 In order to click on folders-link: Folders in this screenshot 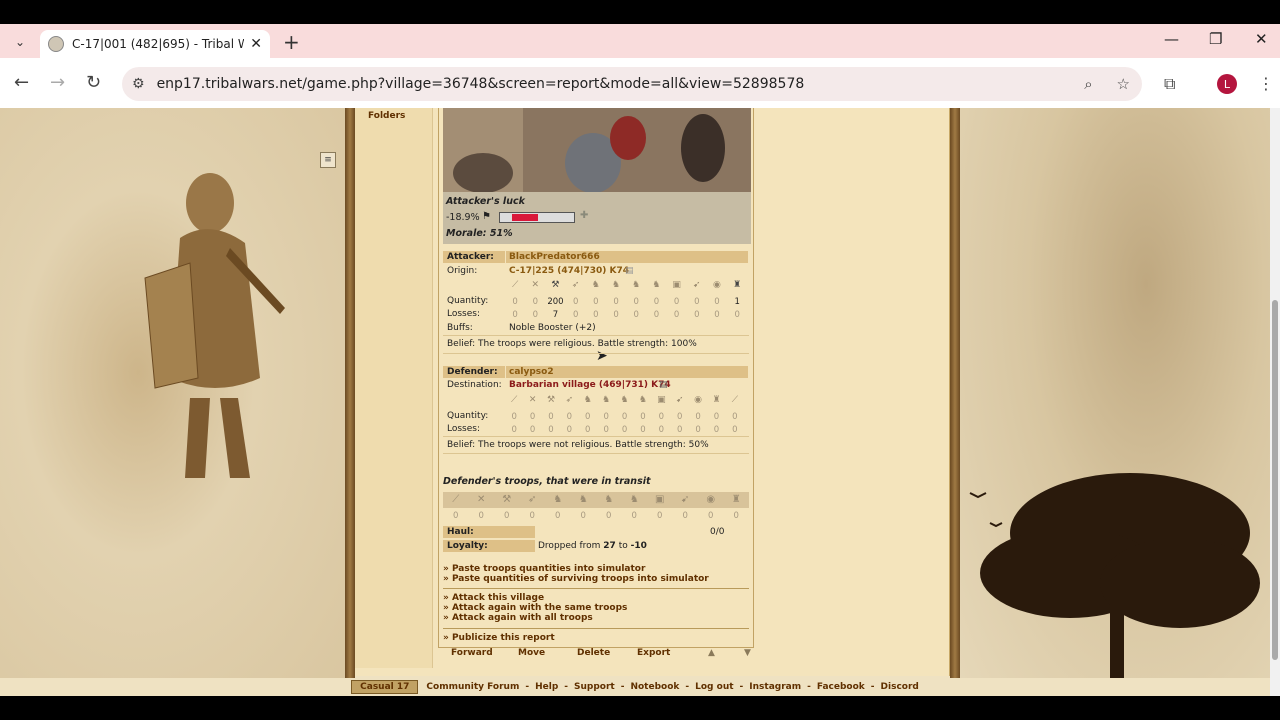, I will do `click(386, 116)`.